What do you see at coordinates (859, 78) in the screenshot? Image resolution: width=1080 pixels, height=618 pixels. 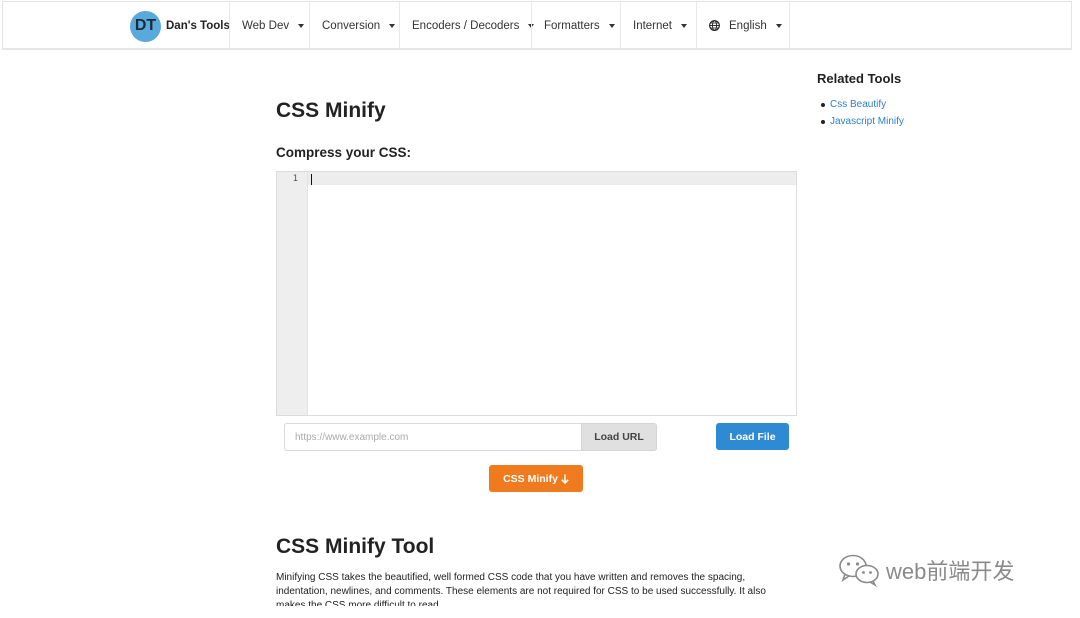 I see `related-tools-title: Related Tools` at bounding box center [859, 78].